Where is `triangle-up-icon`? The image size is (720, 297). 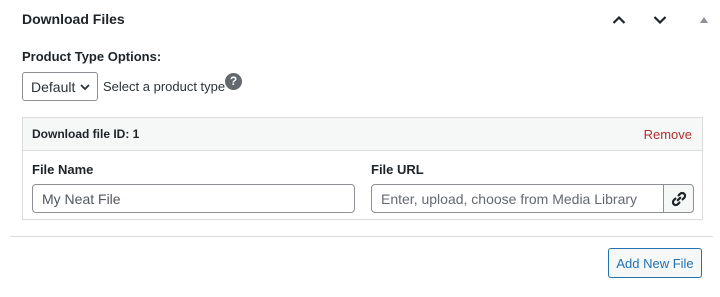
triangle-up-icon is located at coordinates (704, 20).